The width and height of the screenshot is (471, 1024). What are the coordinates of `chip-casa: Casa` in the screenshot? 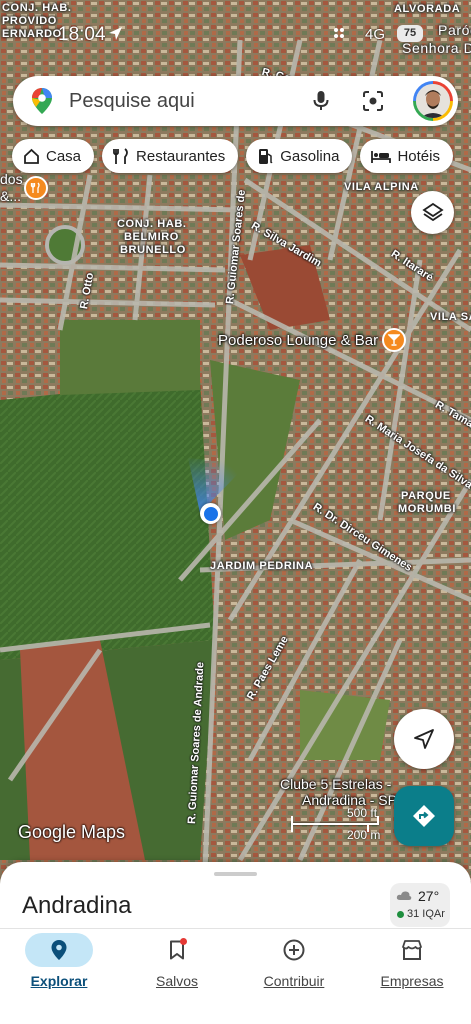 It's located at (53, 156).